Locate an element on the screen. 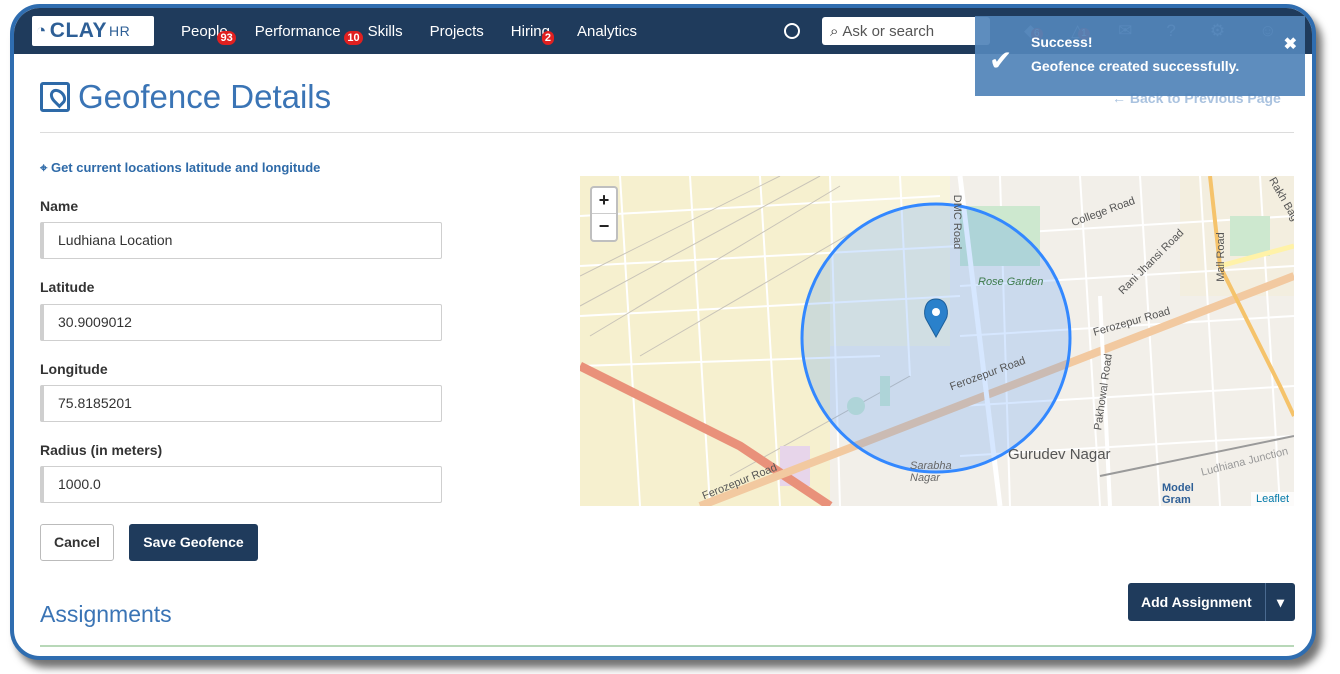 Image resolution: width=1340 pixels, height=674 pixels. clock-icon is located at coordinates (792, 31).